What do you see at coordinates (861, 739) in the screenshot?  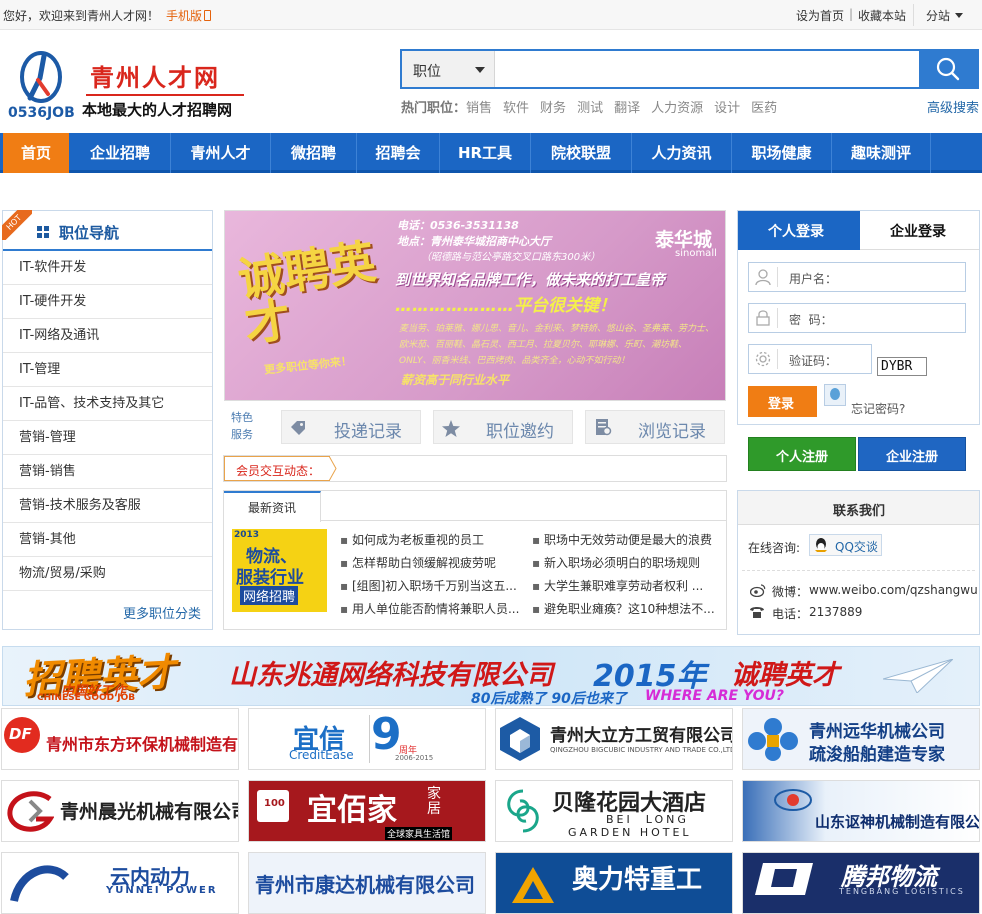 I see `company-logo-yuanhua: 青州远华机械公司 疏浚船舶建造专家` at bounding box center [861, 739].